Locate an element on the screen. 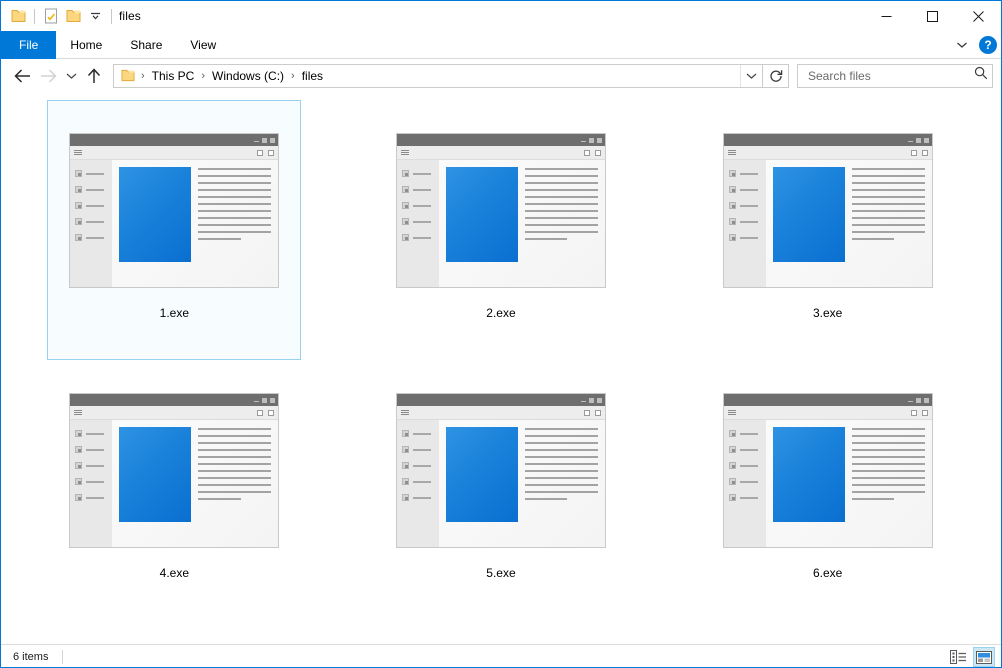 The width and height of the screenshot is (1002, 668). search-box is located at coordinates (895, 75).